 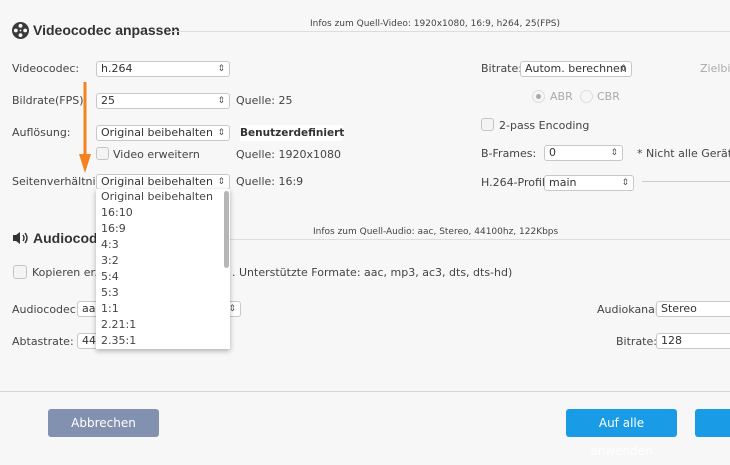 I want to click on bitrate-select: Autom. berechnen ⇕, so click(x=576, y=69).